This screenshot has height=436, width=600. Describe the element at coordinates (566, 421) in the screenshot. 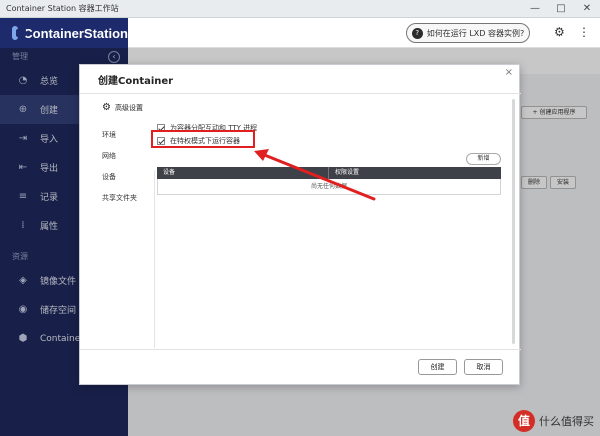

I see `watermark-text: 什么值得买` at that location.